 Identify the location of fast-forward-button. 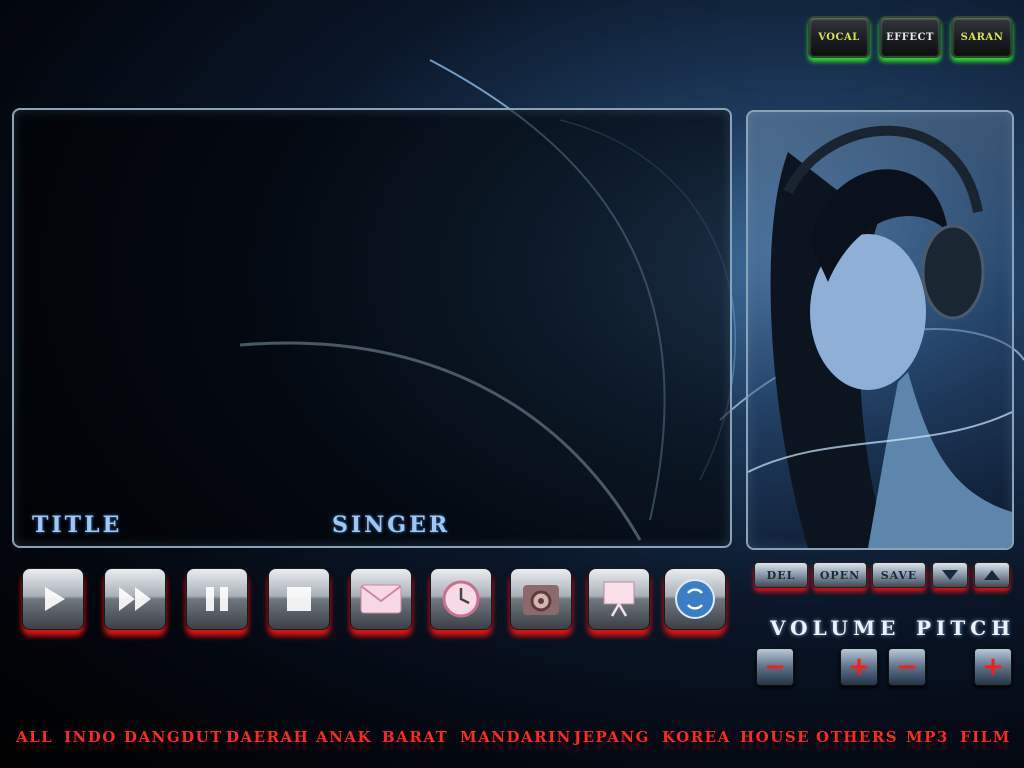
(135, 599).